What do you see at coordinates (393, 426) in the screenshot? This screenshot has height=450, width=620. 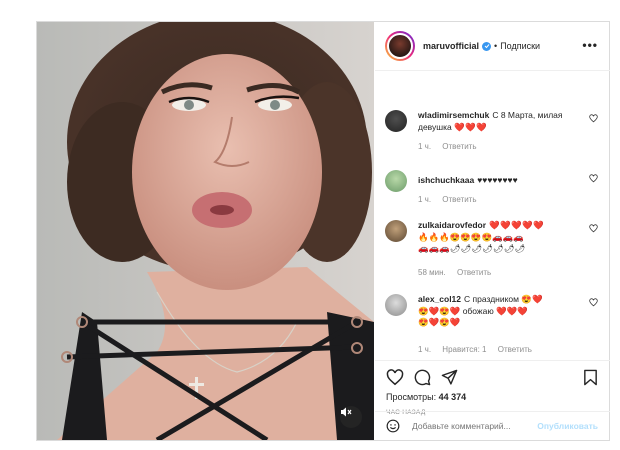 I see `smiley-icon` at bounding box center [393, 426].